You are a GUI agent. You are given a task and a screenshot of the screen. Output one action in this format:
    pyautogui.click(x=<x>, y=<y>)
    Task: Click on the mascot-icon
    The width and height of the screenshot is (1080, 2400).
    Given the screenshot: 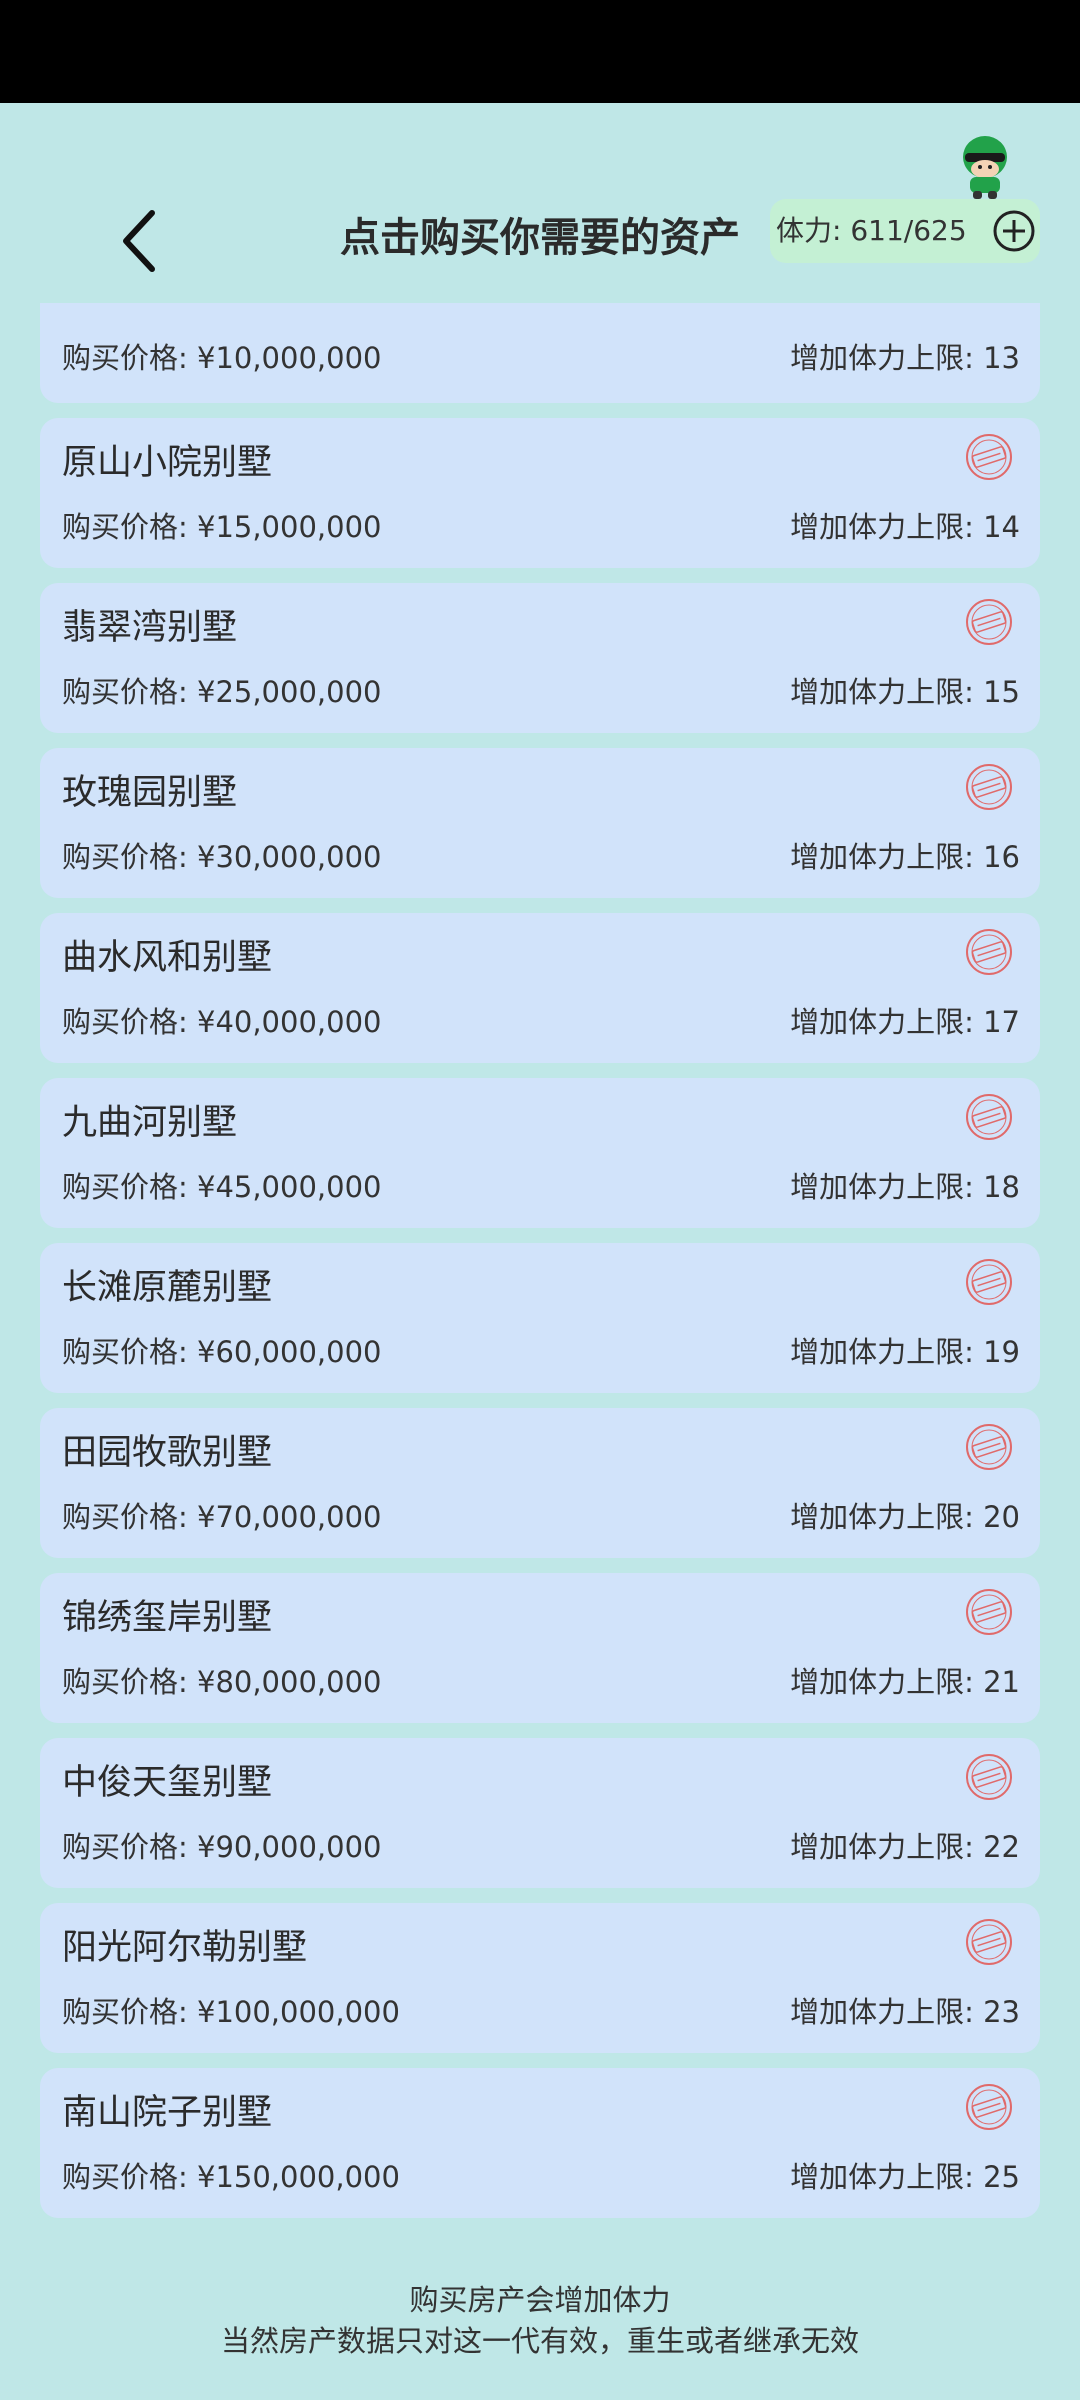 What is the action you would take?
    pyautogui.click(x=985, y=167)
    